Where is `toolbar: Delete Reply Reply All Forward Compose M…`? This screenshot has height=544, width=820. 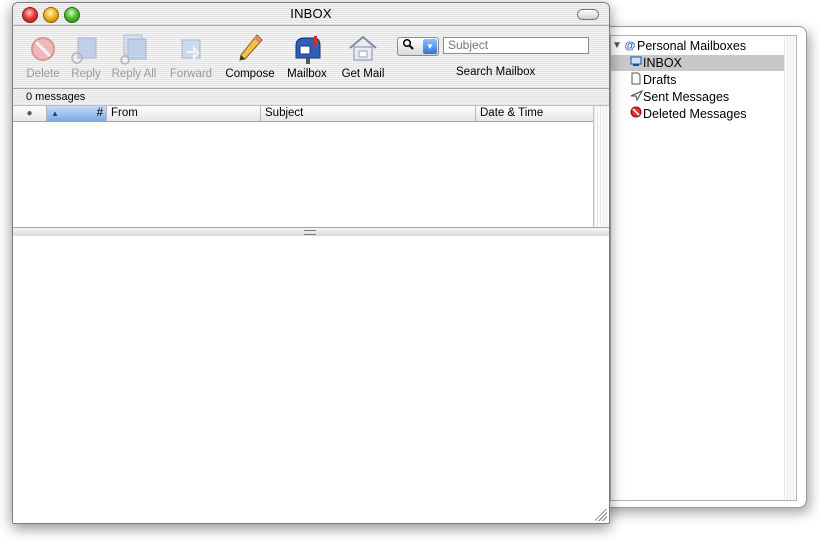 toolbar: Delete Reply Reply All Forward Compose M… is located at coordinates (311, 57).